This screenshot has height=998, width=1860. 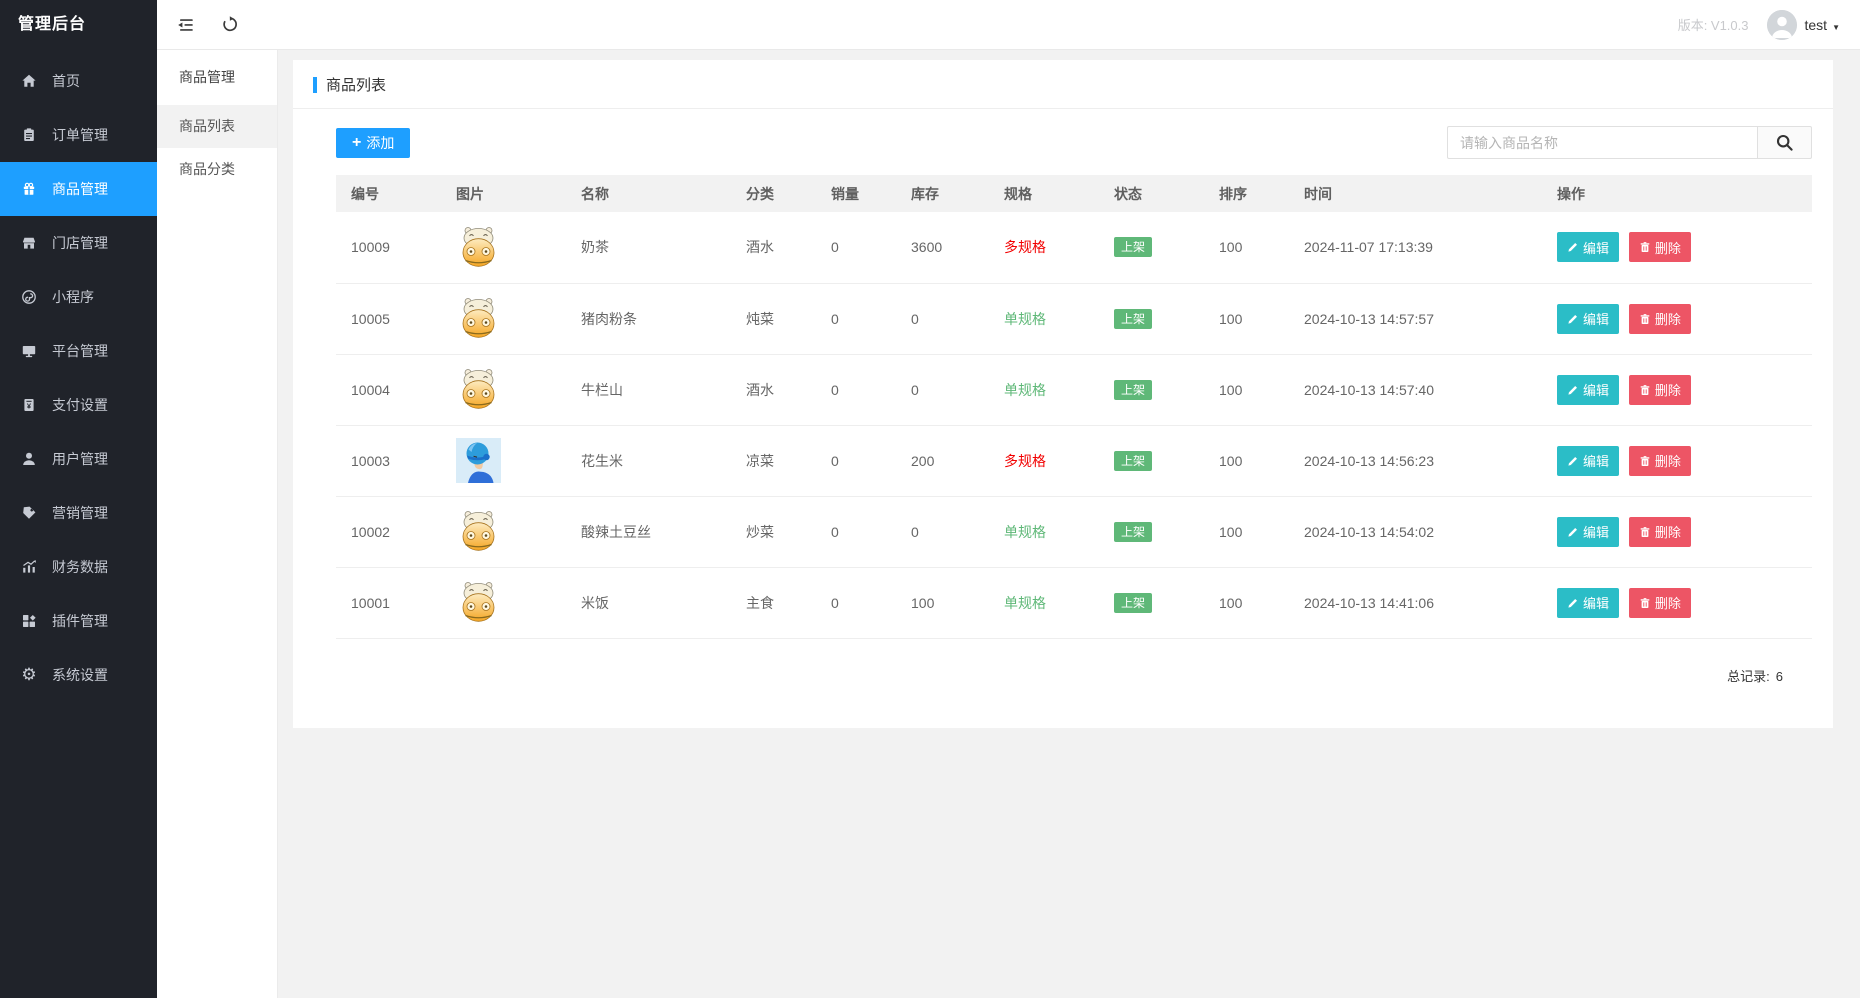 I want to click on sidebar-item-label: 平台管理, so click(x=80, y=351).